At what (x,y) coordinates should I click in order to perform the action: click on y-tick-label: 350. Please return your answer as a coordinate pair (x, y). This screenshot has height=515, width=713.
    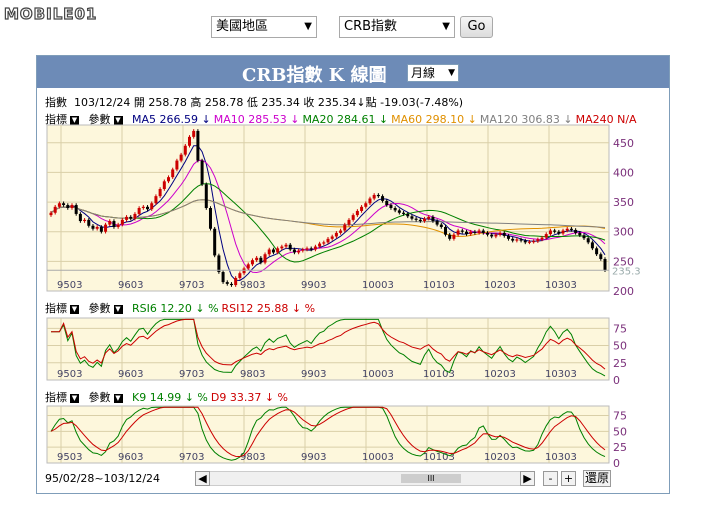
    Looking at the image, I should click on (623, 202).